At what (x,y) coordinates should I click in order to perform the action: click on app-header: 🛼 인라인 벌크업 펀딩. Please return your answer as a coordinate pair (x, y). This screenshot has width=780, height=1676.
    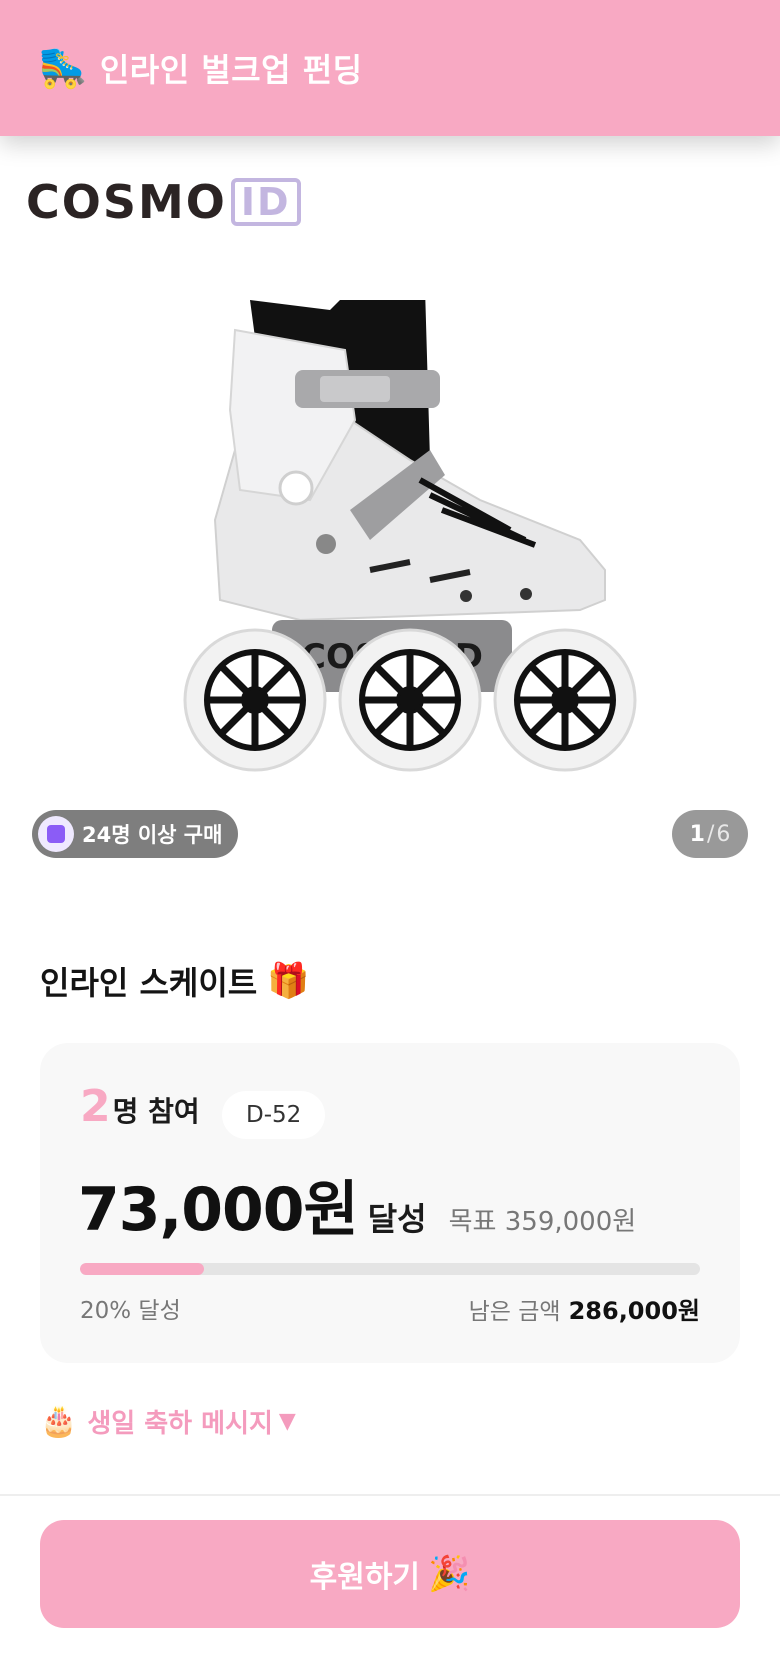
    Looking at the image, I should click on (390, 68).